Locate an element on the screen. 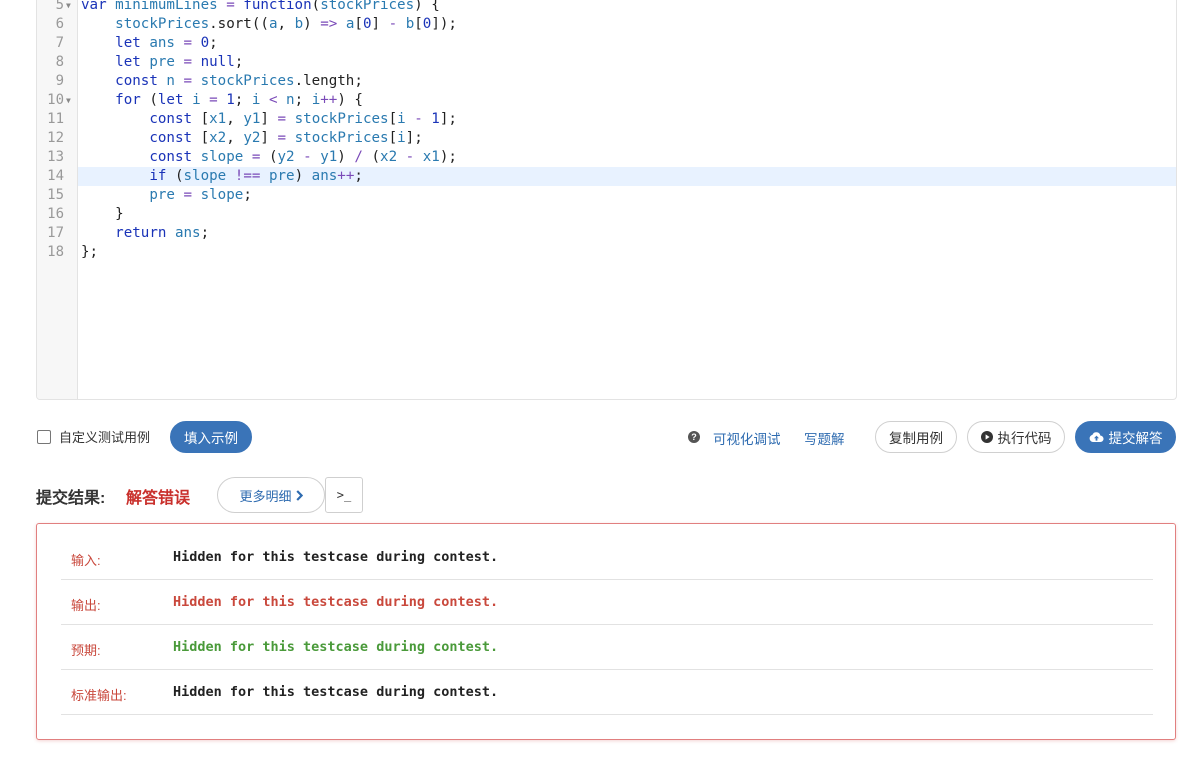 This screenshot has width=1193, height=758. code-line: 16 } is located at coordinates (606, 214).